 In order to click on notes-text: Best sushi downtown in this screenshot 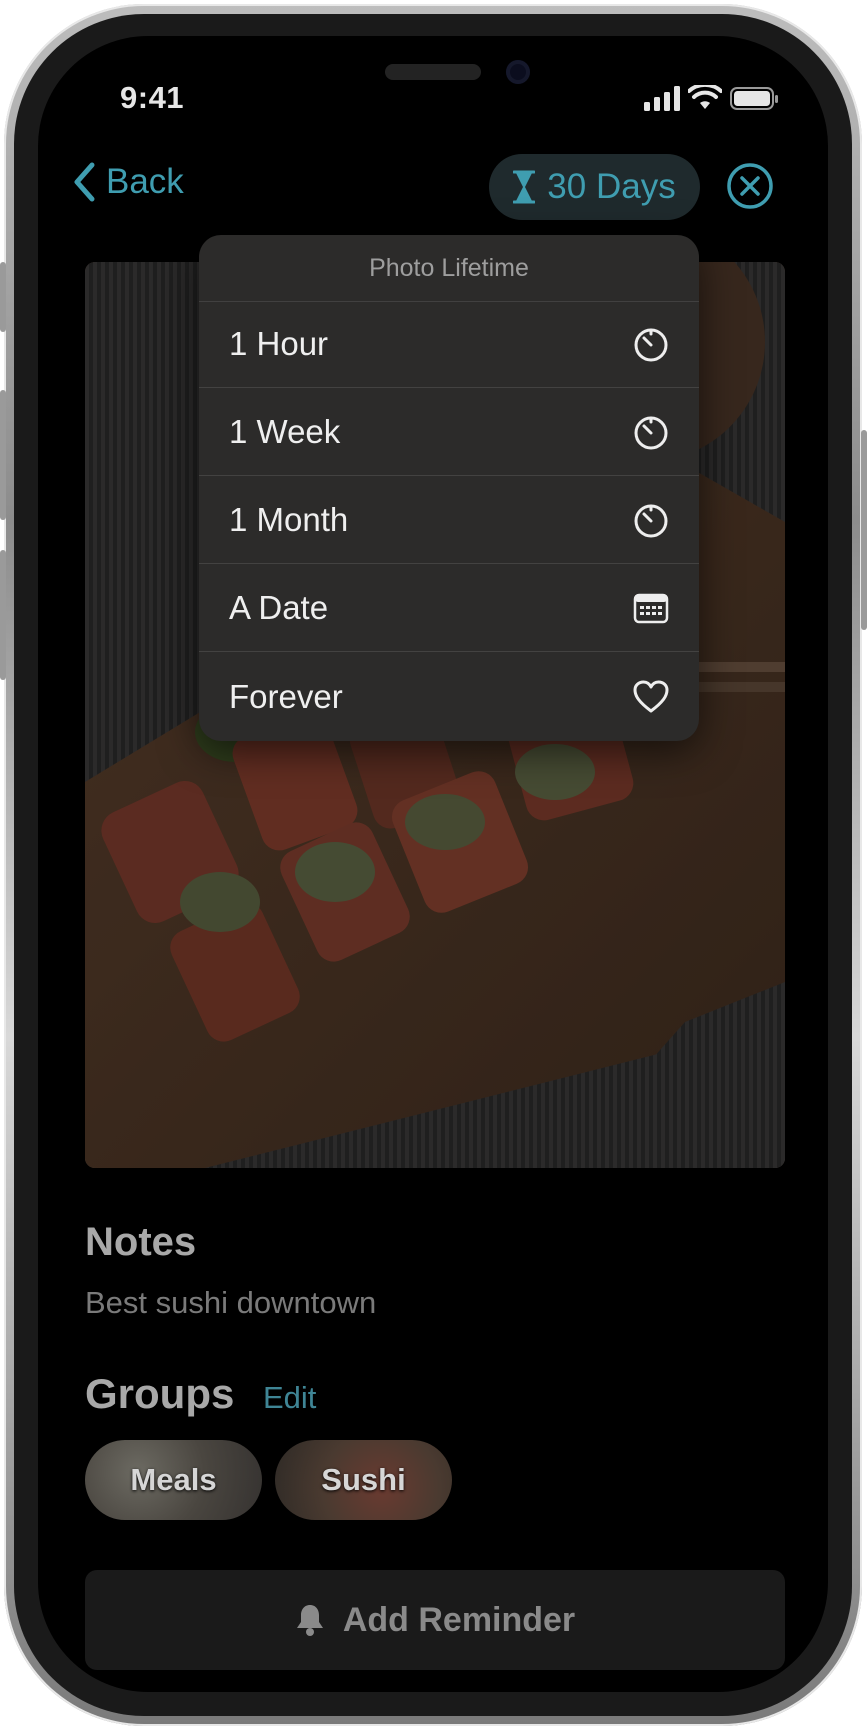, I will do `click(230, 1303)`.